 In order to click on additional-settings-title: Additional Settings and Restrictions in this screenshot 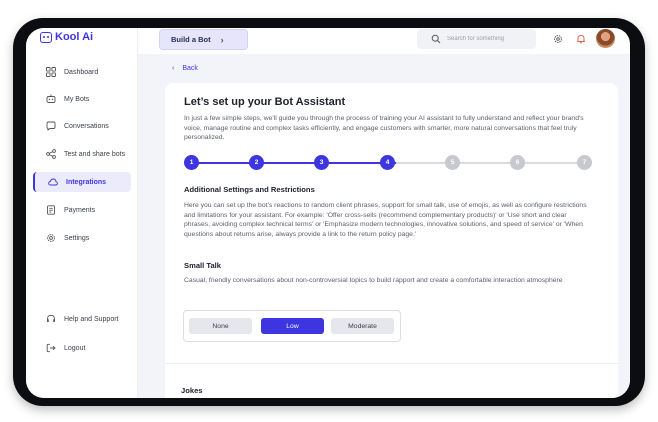, I will do `click(249, 189)`.